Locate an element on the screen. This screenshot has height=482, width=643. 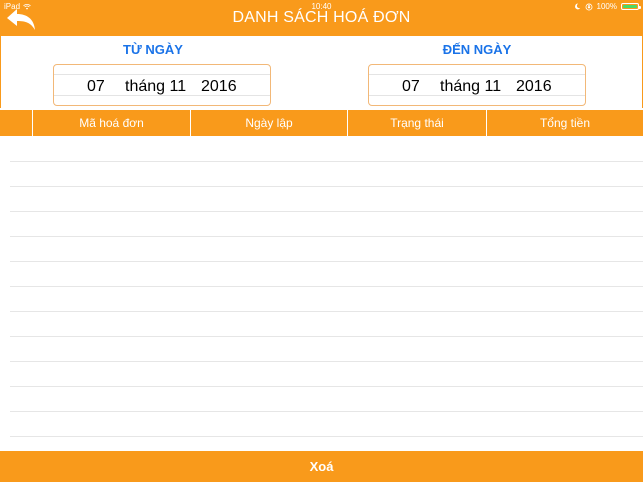
column-header-created-date: Ngày lập is located at coordinates (268, 123).